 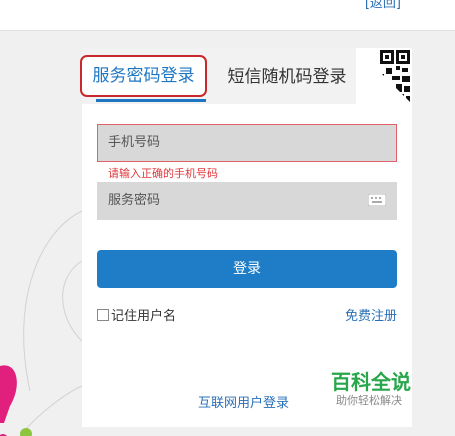 What do you see at coordinates (151, 100) in the screenshot?
I see `active-tab-indicator` at bounding box center [151, 100].